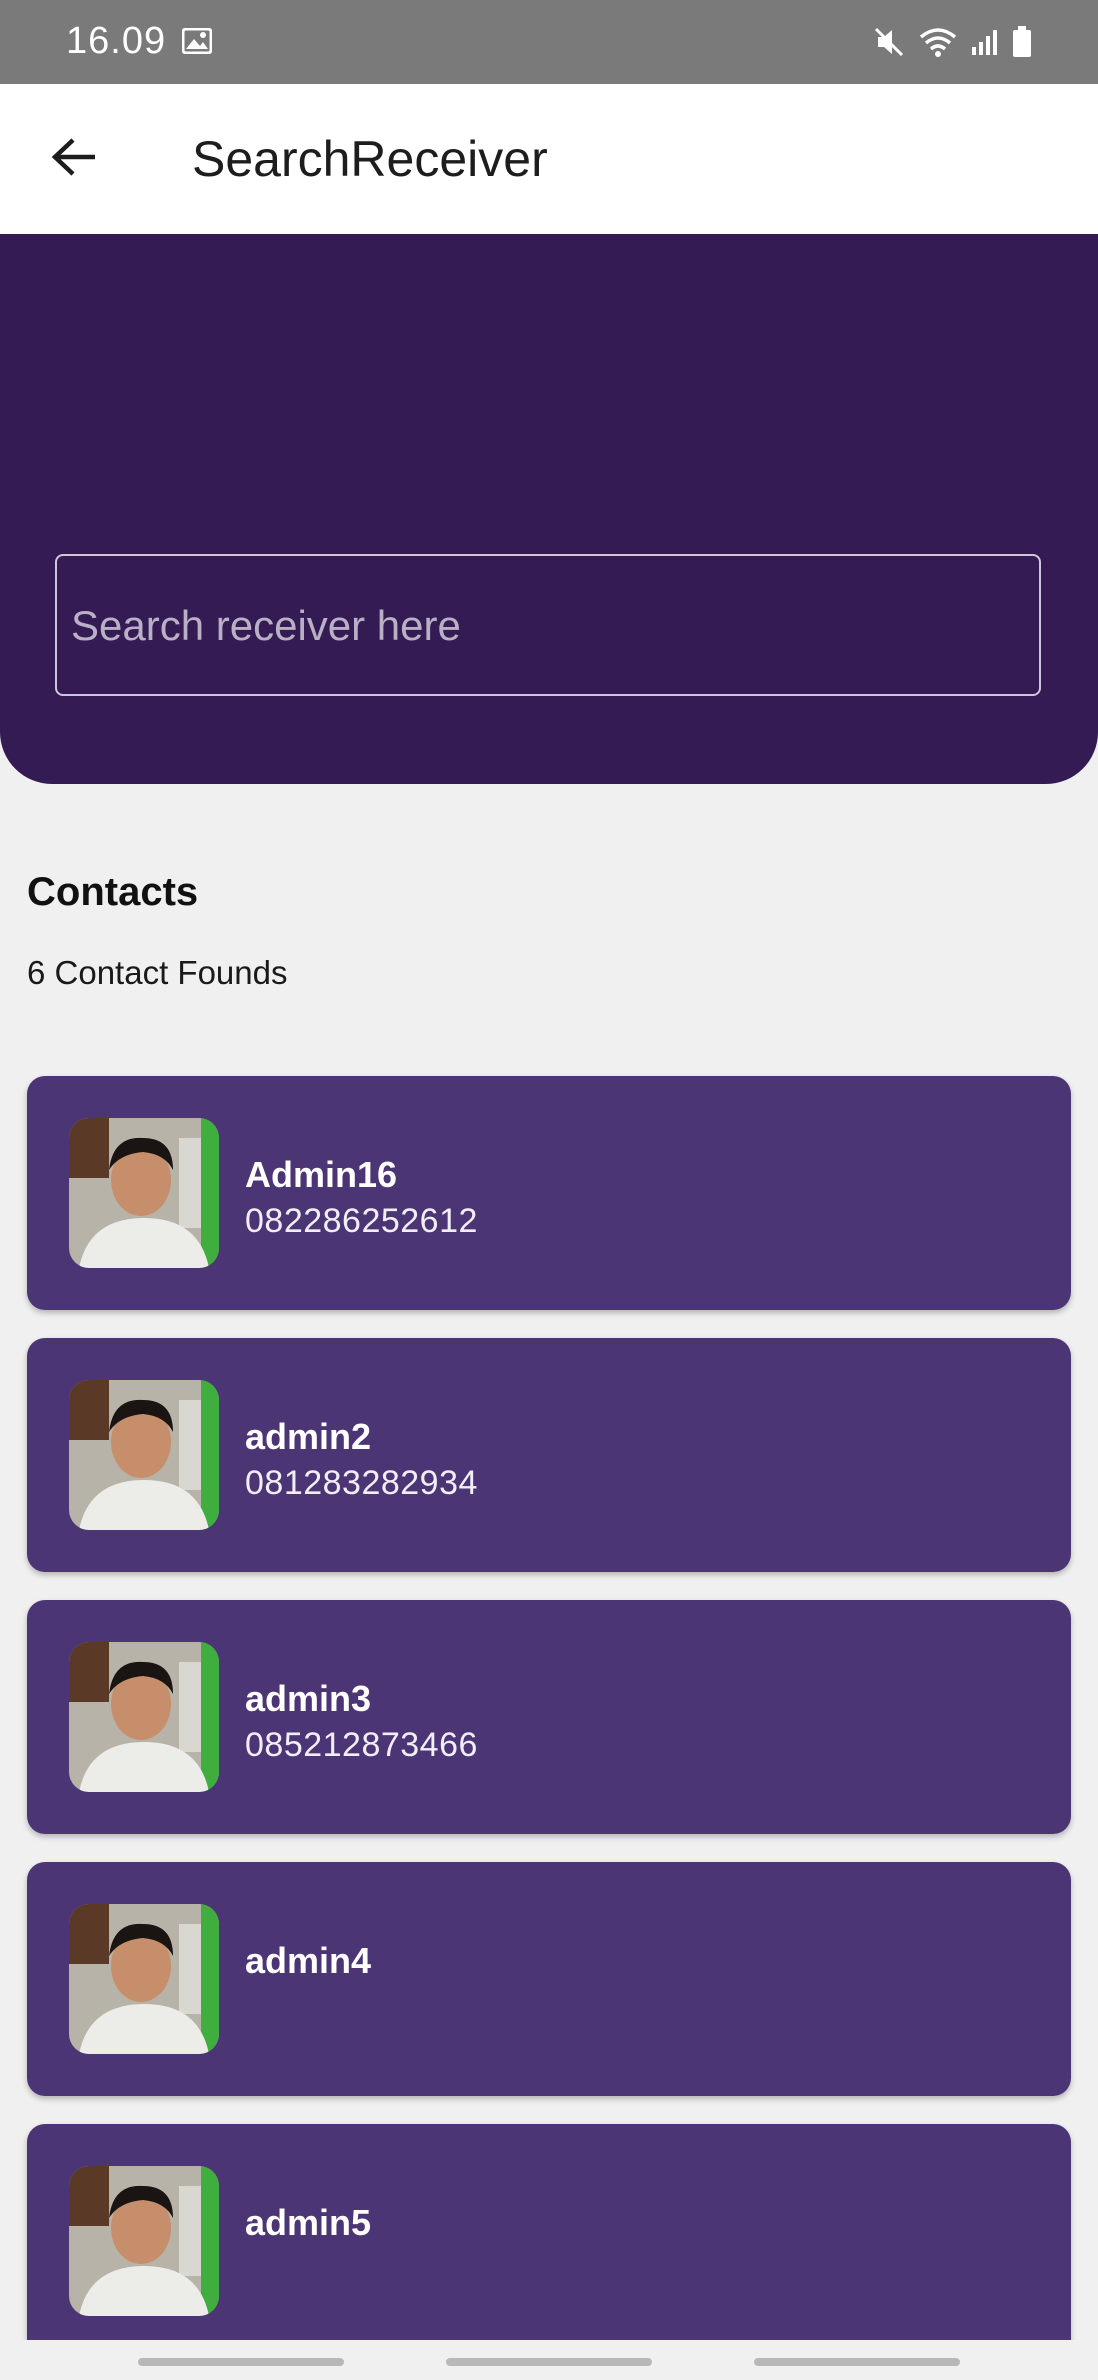 The width and height of the screenshot is (1098, 2380). What do you see at coordinates (116, 41) in the screenshot?
I see `status-time: 16.09` at bounding box center [116, 41].